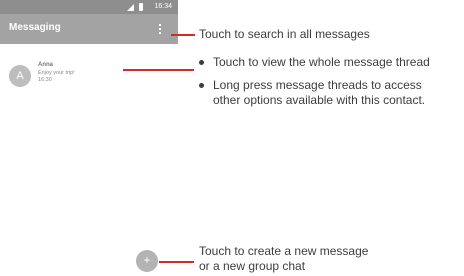 The width and height of the screenshot is (464, 276). What do you see at coordinates (89, 29) in the screenshot?
I see `app-bar: Messaging` at bounding box center [89, 29].